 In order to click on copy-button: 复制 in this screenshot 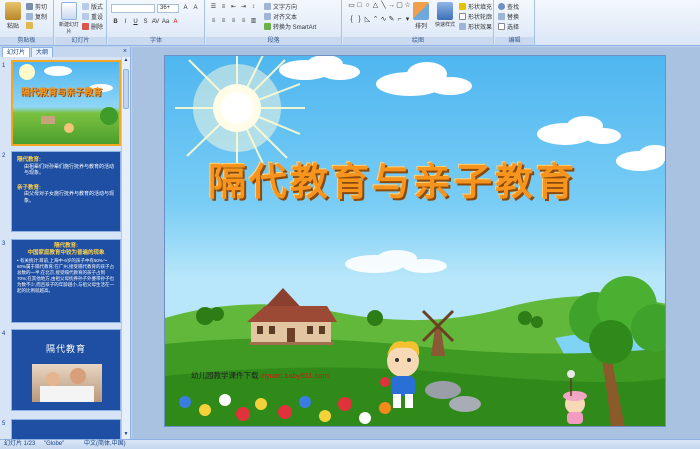, I will do `click(36, 16)`.